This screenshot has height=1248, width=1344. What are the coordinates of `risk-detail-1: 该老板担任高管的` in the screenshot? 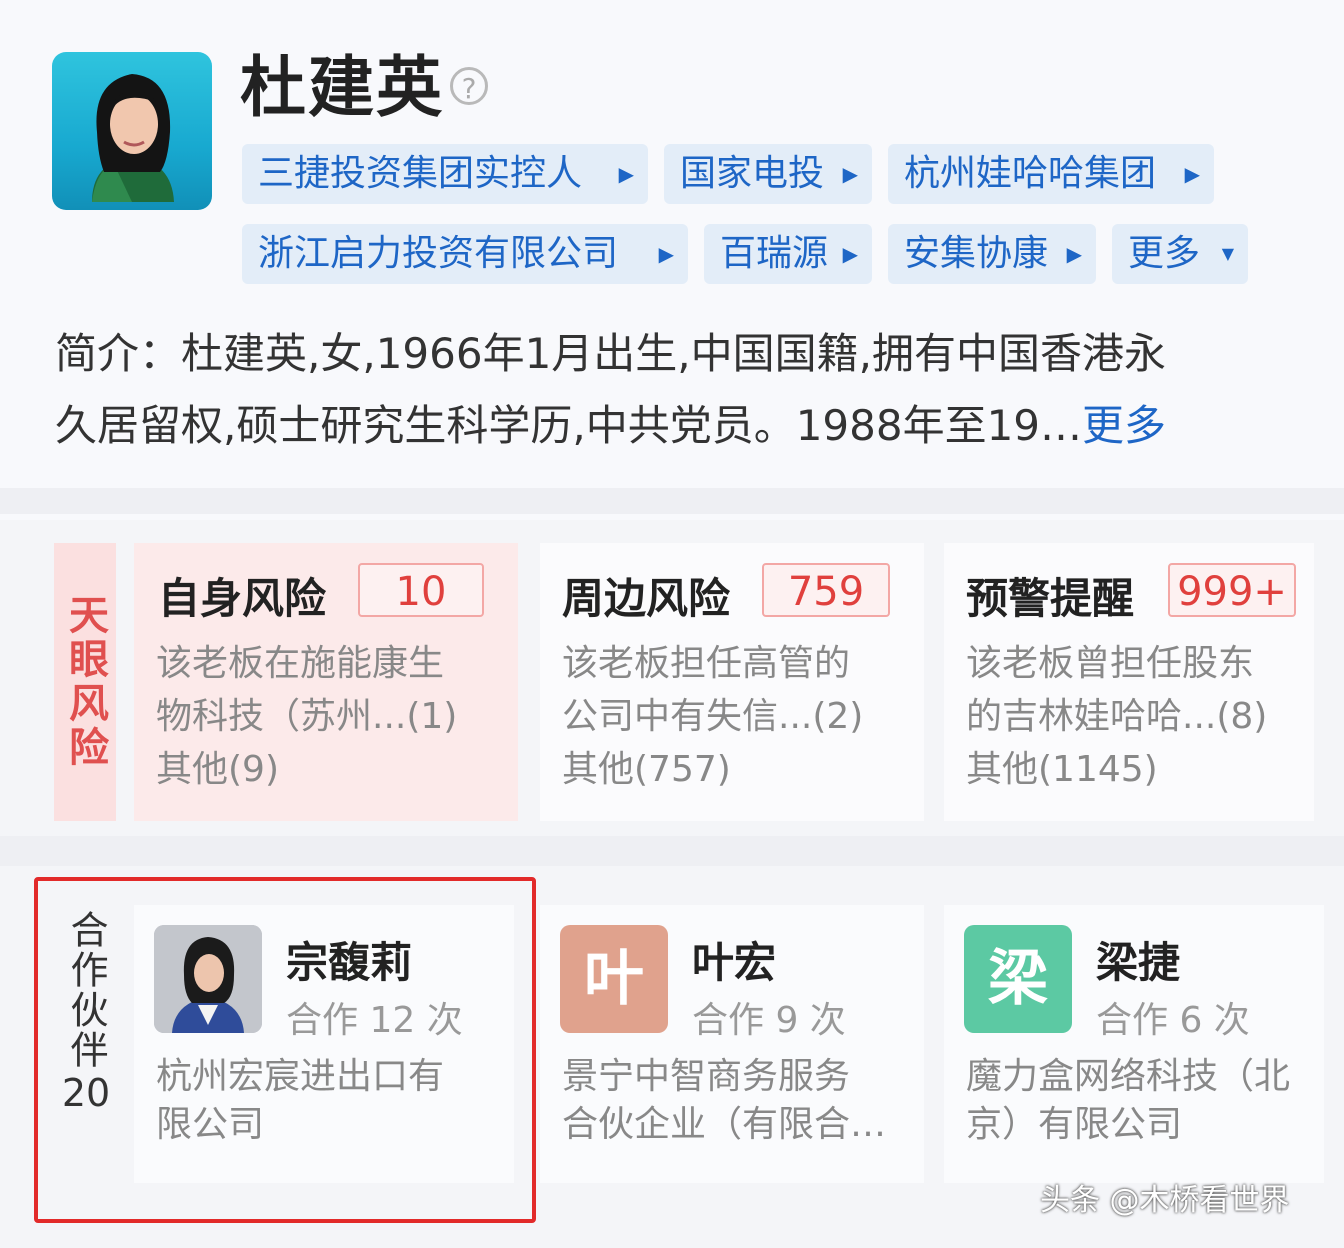 It's located at (706, 663).